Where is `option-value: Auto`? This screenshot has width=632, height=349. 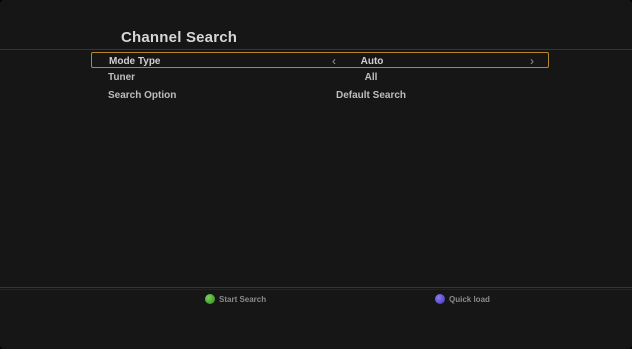 option-value: Auto is located at coordinates (372, 61).